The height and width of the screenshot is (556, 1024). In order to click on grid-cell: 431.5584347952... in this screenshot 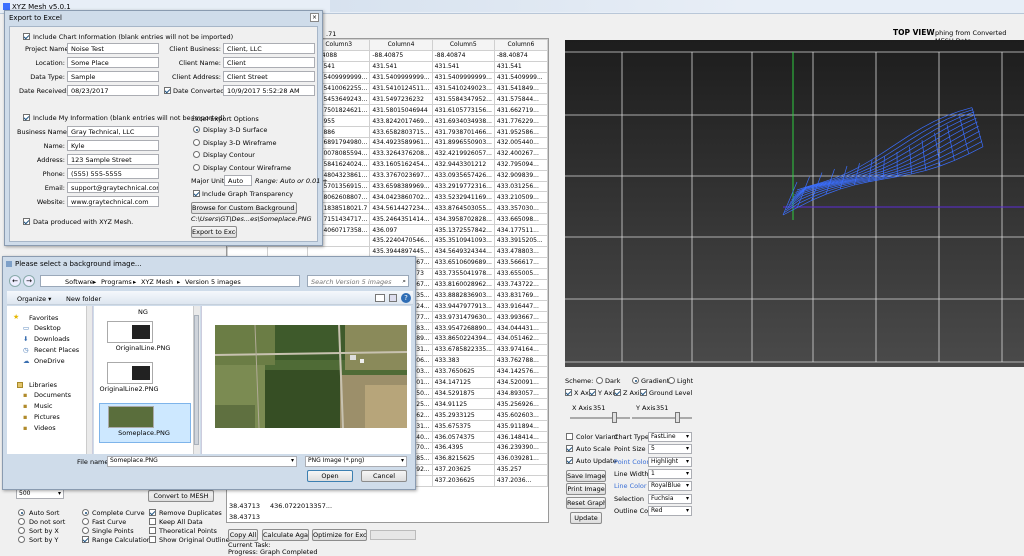, I will do `click(463, 99)`.